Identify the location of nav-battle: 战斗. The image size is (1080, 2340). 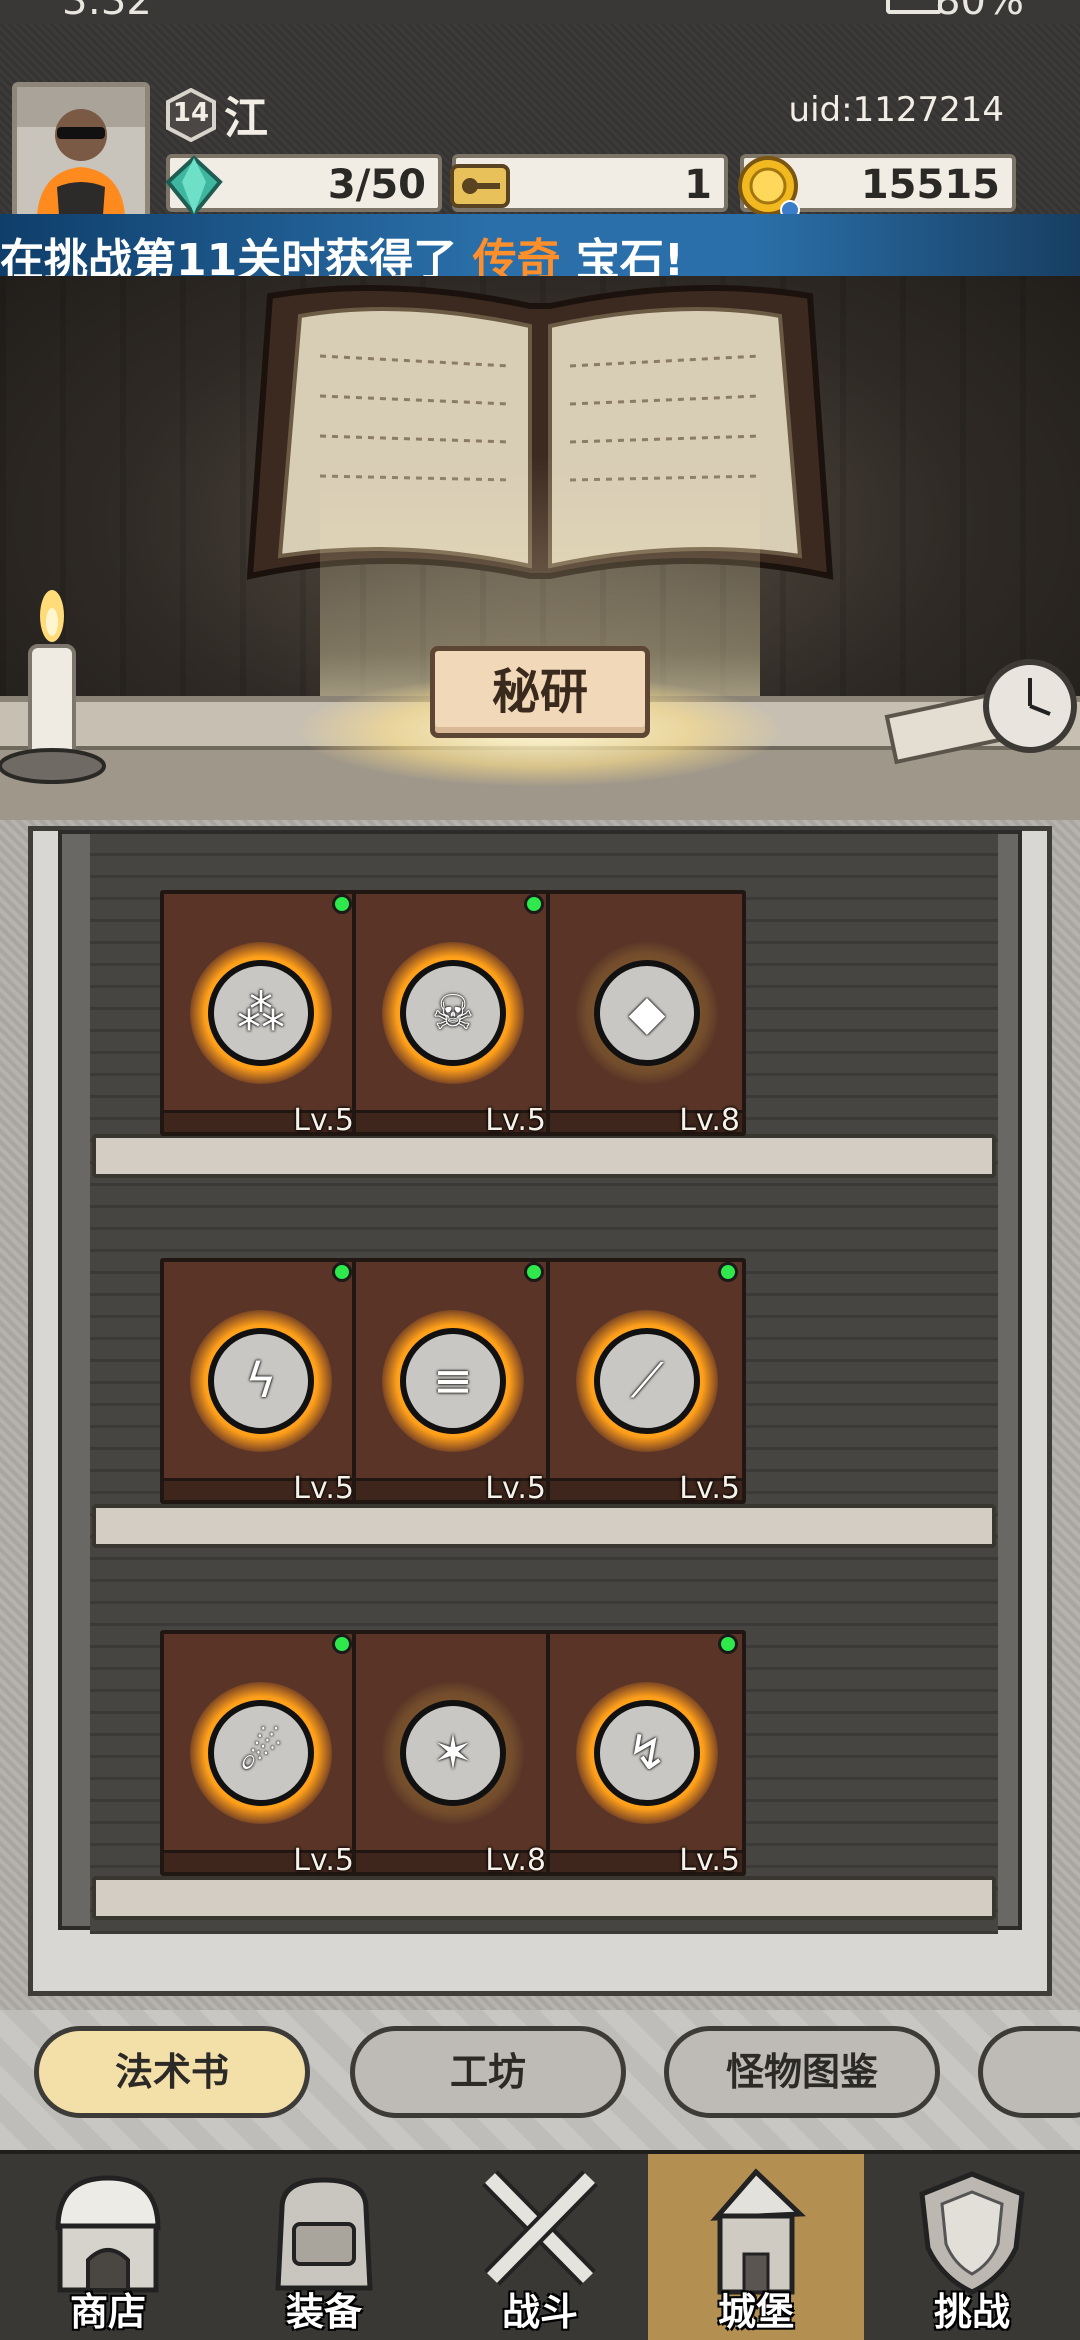
(540, 2247).